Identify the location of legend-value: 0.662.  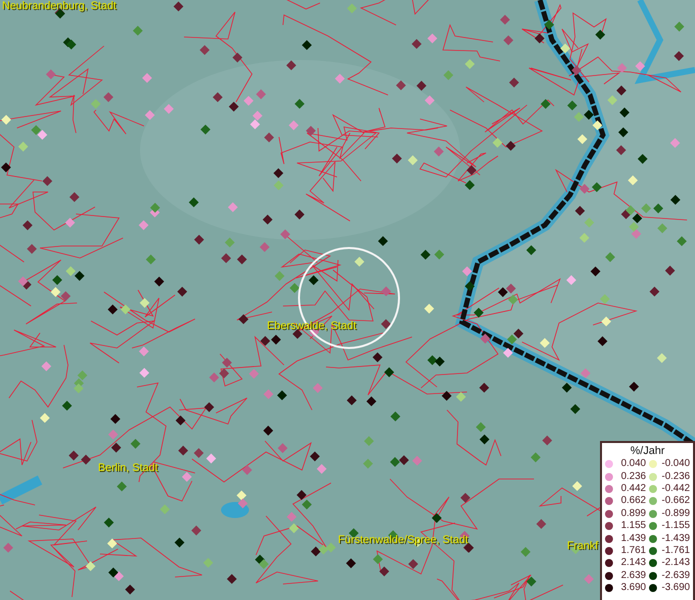
(633, 501).